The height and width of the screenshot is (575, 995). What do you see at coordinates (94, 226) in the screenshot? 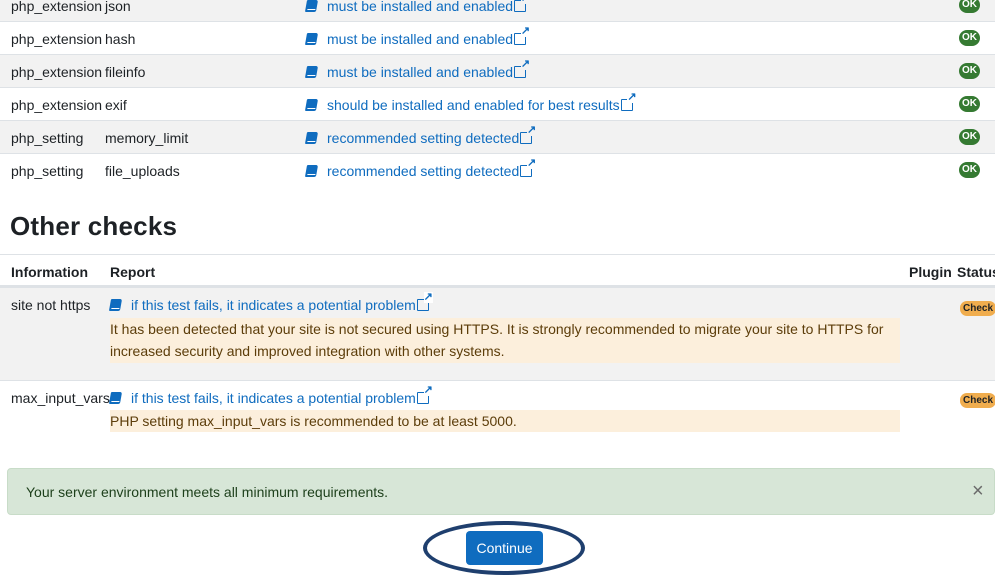
I see `section-title: Other checks` at bounding box center [94, 226].